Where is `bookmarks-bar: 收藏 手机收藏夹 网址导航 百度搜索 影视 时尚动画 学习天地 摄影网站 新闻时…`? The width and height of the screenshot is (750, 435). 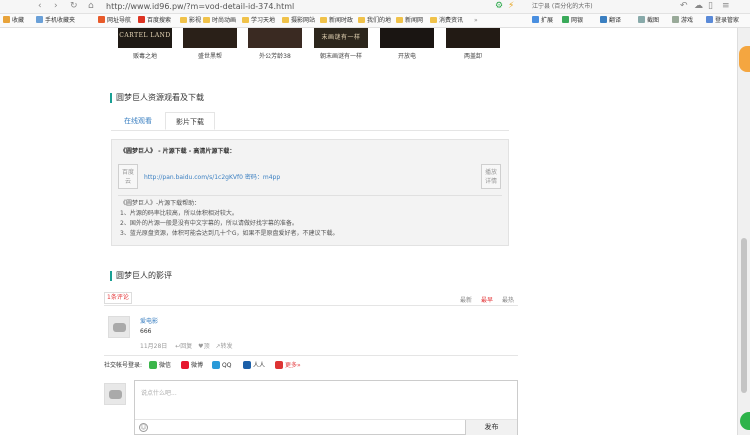 bookmarks-bar: 收藏 手机收藏夹 网址导航 百度搜索 影视 时尚动画 学习天地 摄影网站 新闻时… is located at coordinates (375, 21).